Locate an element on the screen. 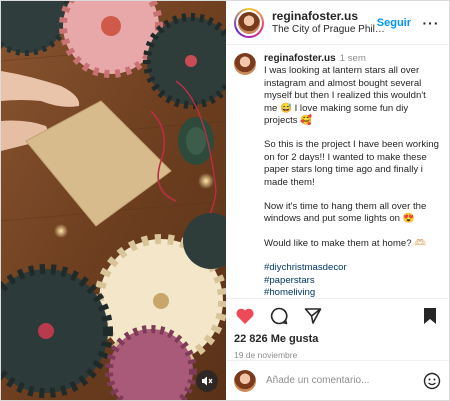 The width and height of the screenshot is (450, 401). save-button is located at coordinates (430, 316).